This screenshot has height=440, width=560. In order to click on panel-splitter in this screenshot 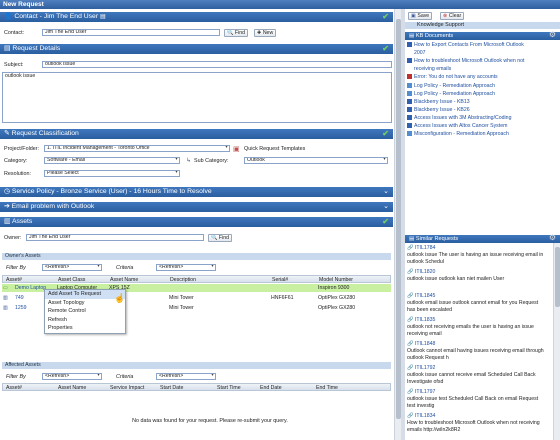, I will do `click(403, 224)`.